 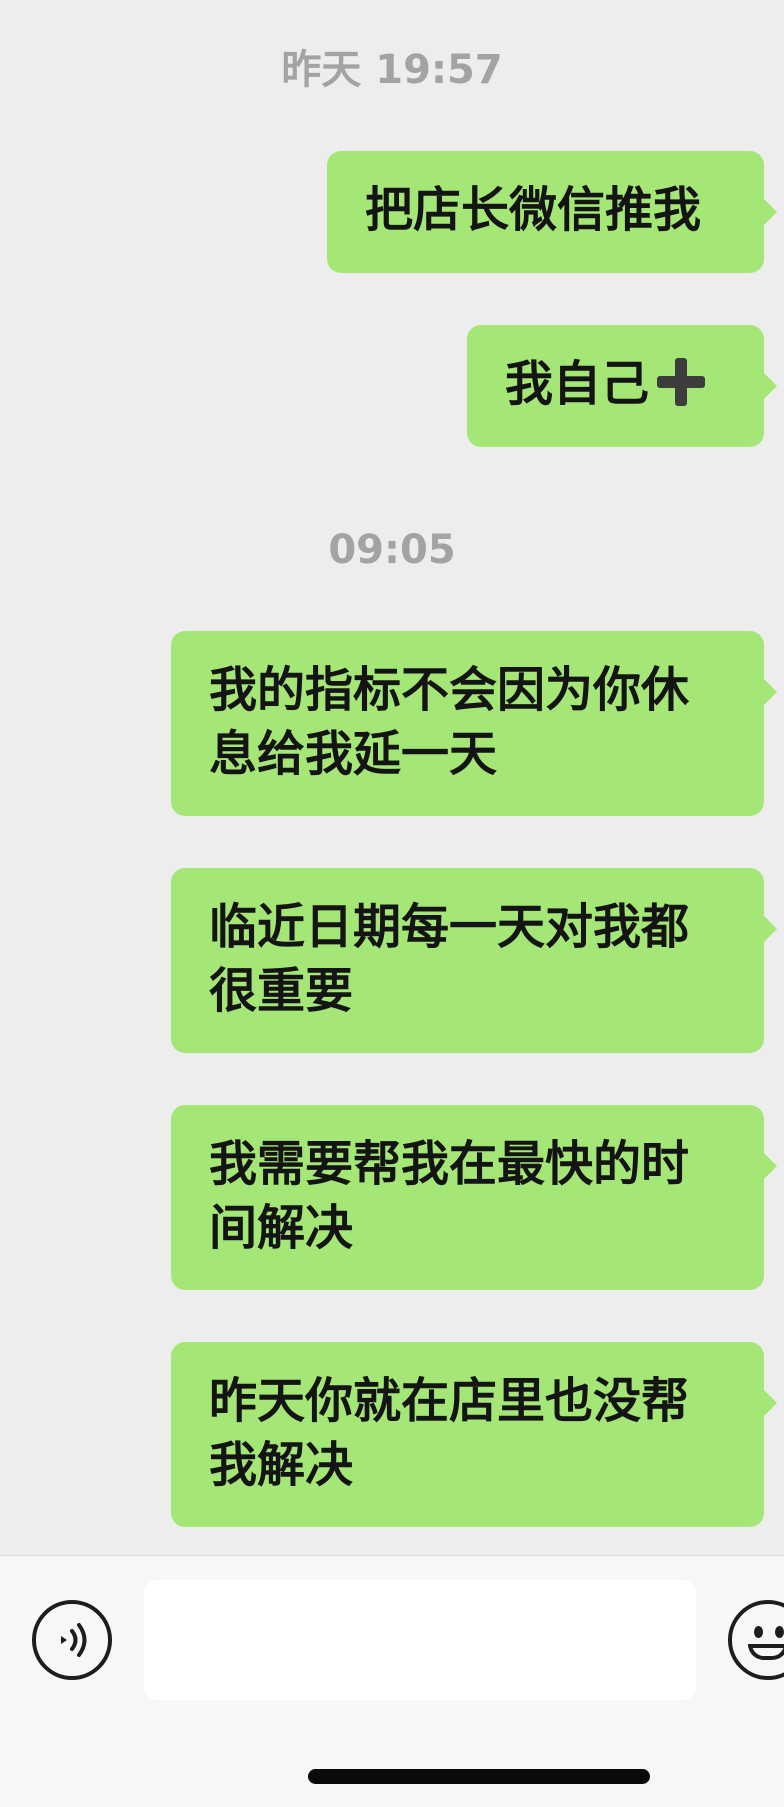 What do you see at coordinates (449, 959) in the screenshot?
I see `message-text: 临近日期每一天对我都很重要` at bounding box center [449, 959].